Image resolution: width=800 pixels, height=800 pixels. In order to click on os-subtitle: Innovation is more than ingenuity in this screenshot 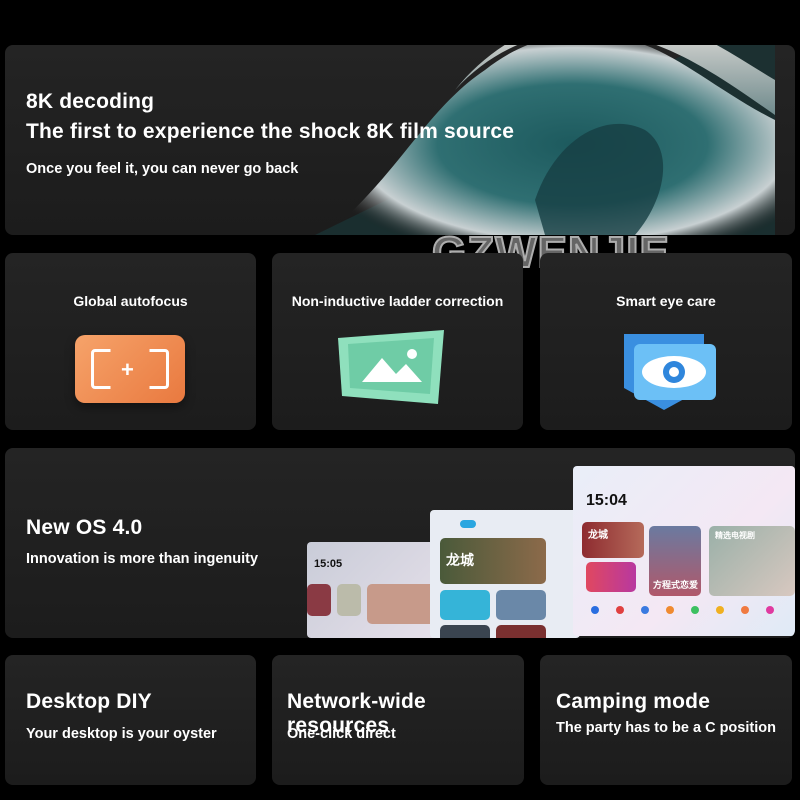, I will do `click(142, 559)`.